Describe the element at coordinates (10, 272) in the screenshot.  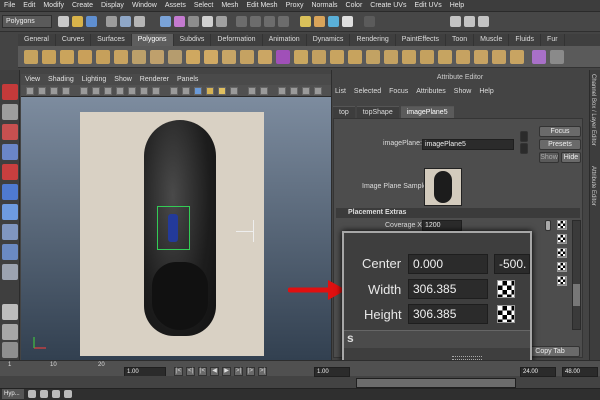
I see `last-tool-icon` at that location.